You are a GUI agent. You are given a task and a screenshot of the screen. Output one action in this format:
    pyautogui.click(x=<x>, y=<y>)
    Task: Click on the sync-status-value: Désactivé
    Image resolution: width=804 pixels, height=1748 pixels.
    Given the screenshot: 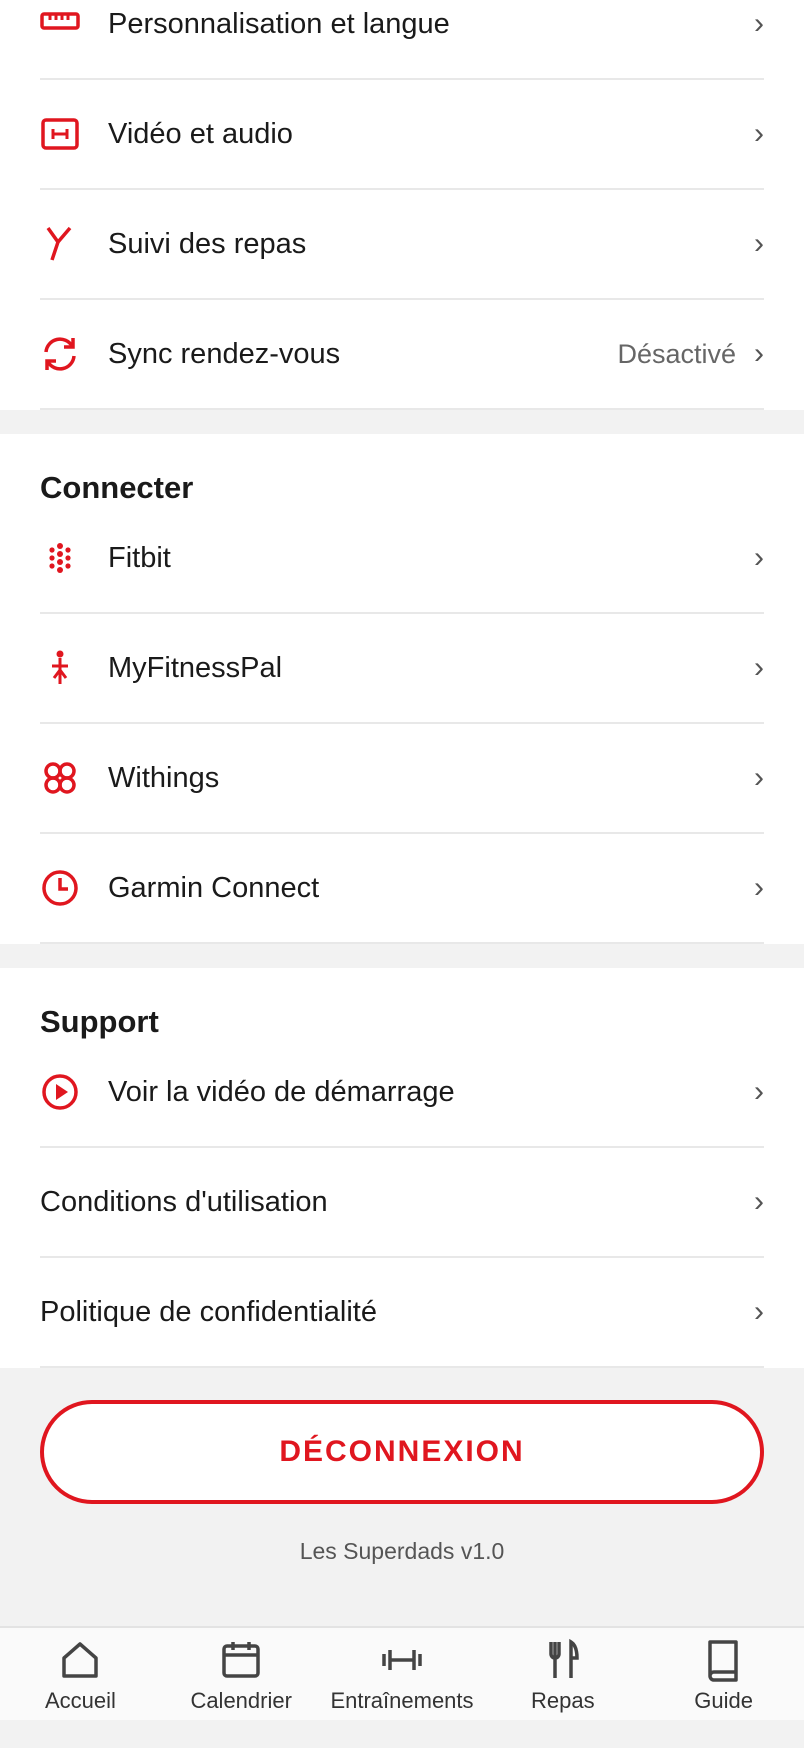 What is the action you would take?
    pyautogui.click(x=676, y=353)
    